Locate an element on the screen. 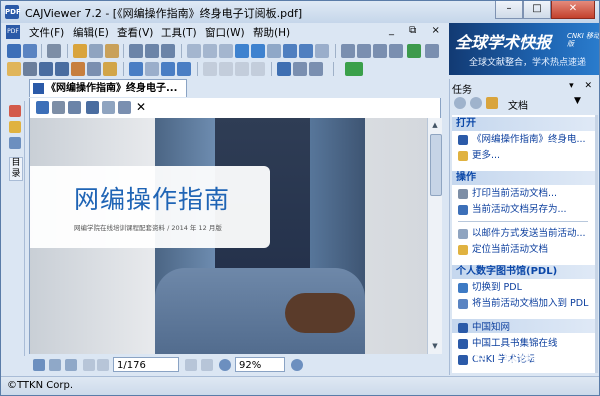 This screenshot has height=396, width=600. toc-tab: 目录 is located at coordinates (16, 169).